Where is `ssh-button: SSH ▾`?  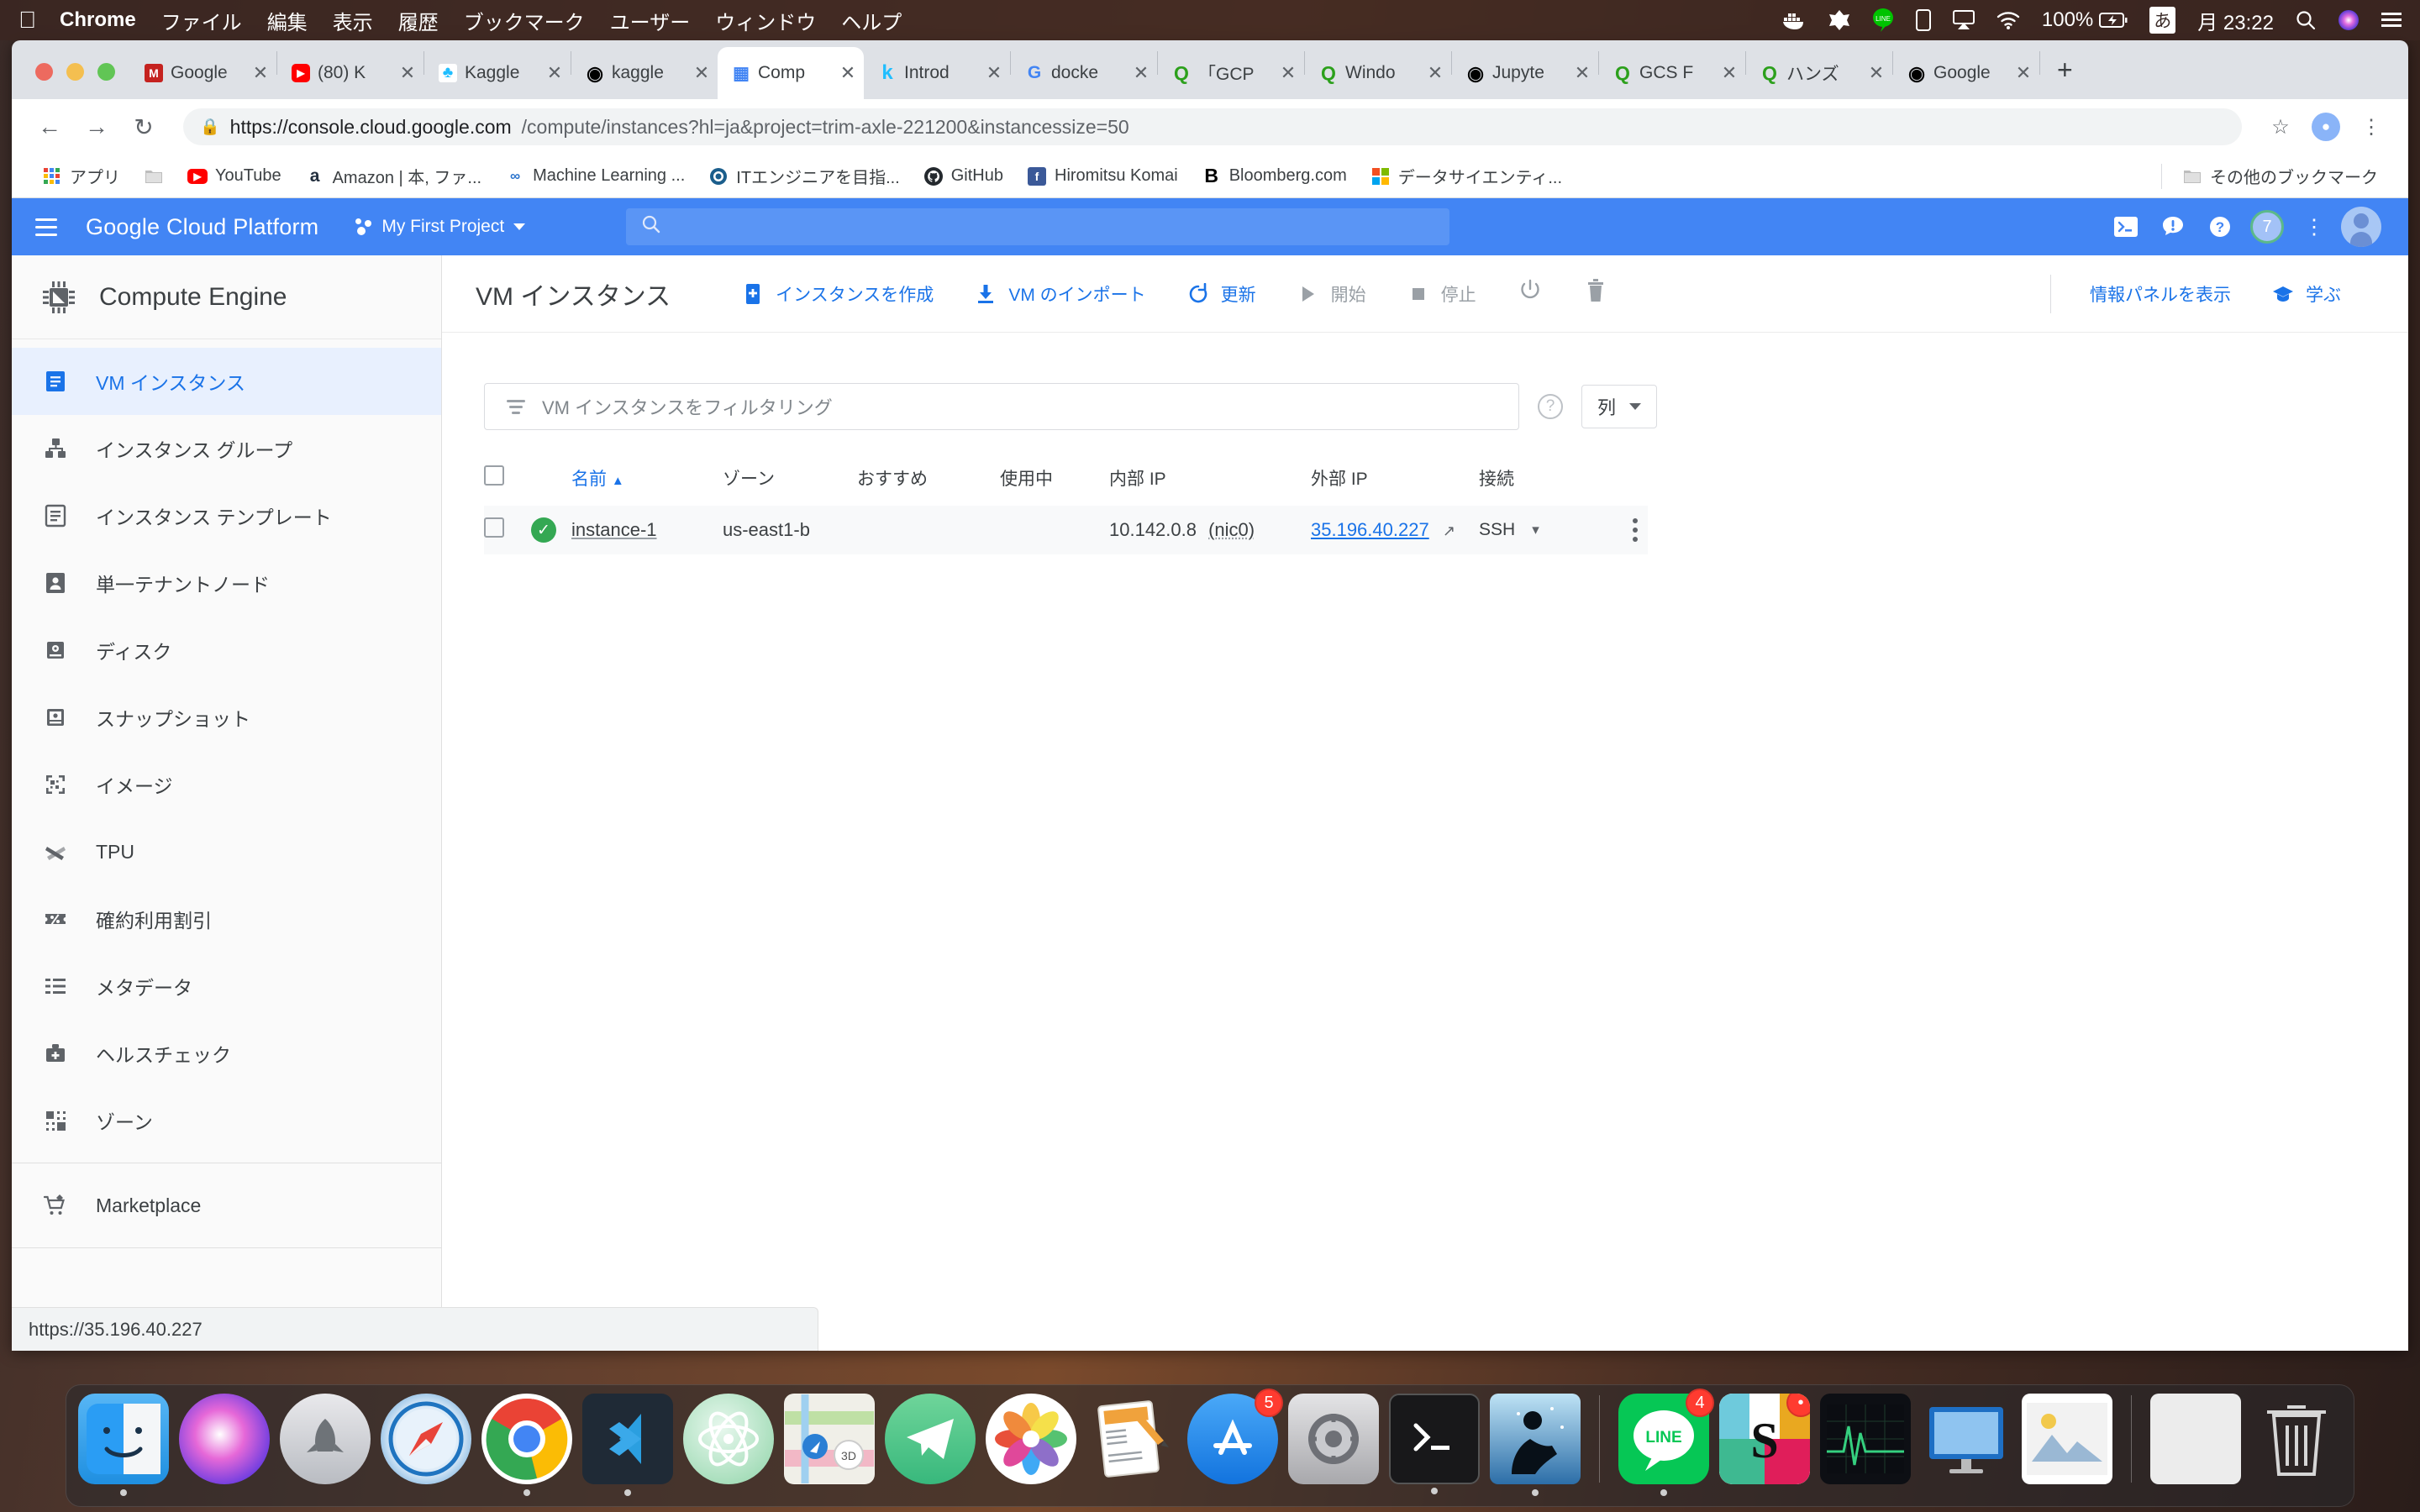
ssh-button: SSH ▾ is located at coordinates (1550, 530).